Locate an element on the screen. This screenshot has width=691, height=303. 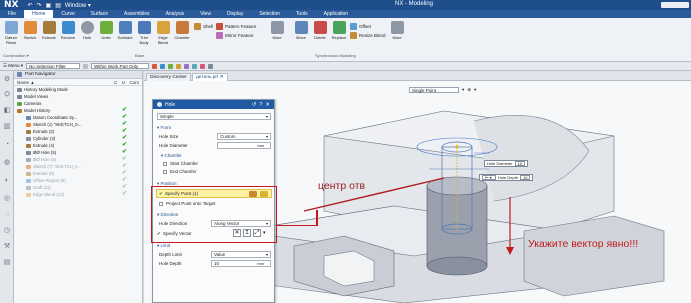
menu-home: Home is located at coordinates (39, 14).